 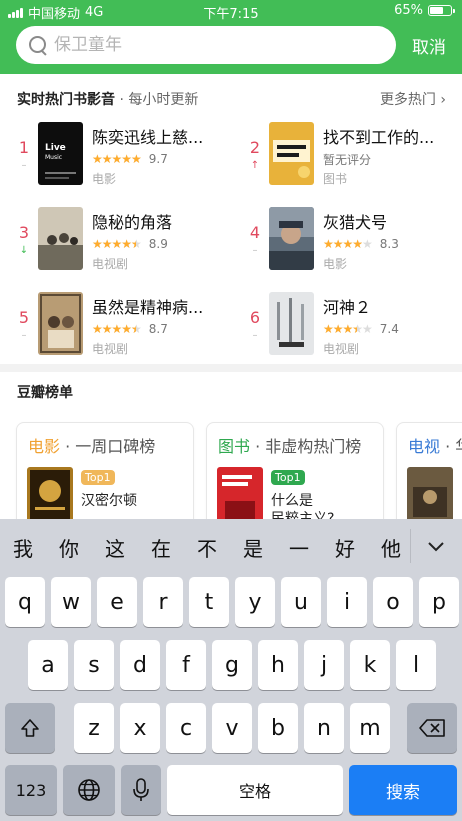 What do you see at coordinates (140, 728) in the screenshot?
I see `key-x: x` at bounding box center [140, 728].